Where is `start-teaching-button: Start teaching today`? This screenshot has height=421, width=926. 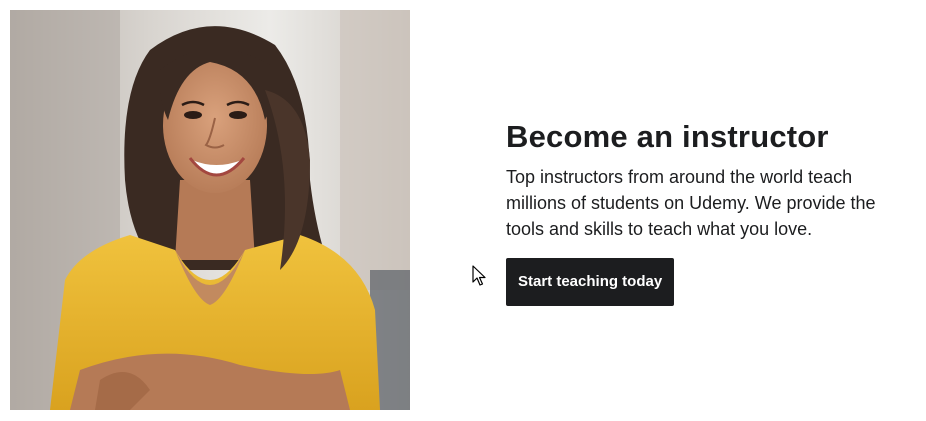 start-teaching-button: Start teaching today is located at coordinates (590, 282).